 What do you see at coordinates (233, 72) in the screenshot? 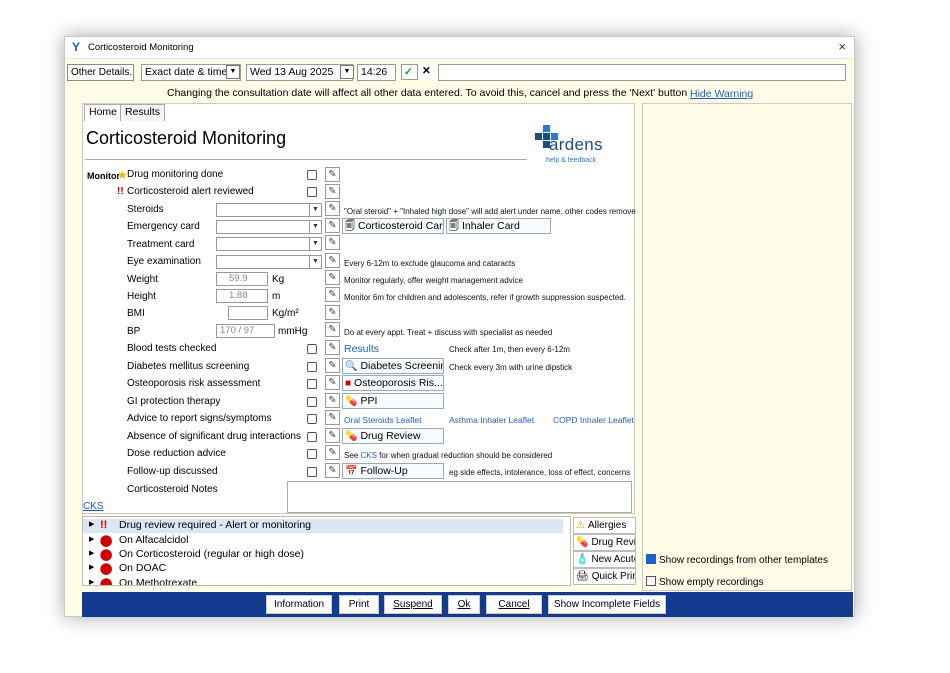
I see `chevron-down-icon: ▼` at bounding box center [233, 72].